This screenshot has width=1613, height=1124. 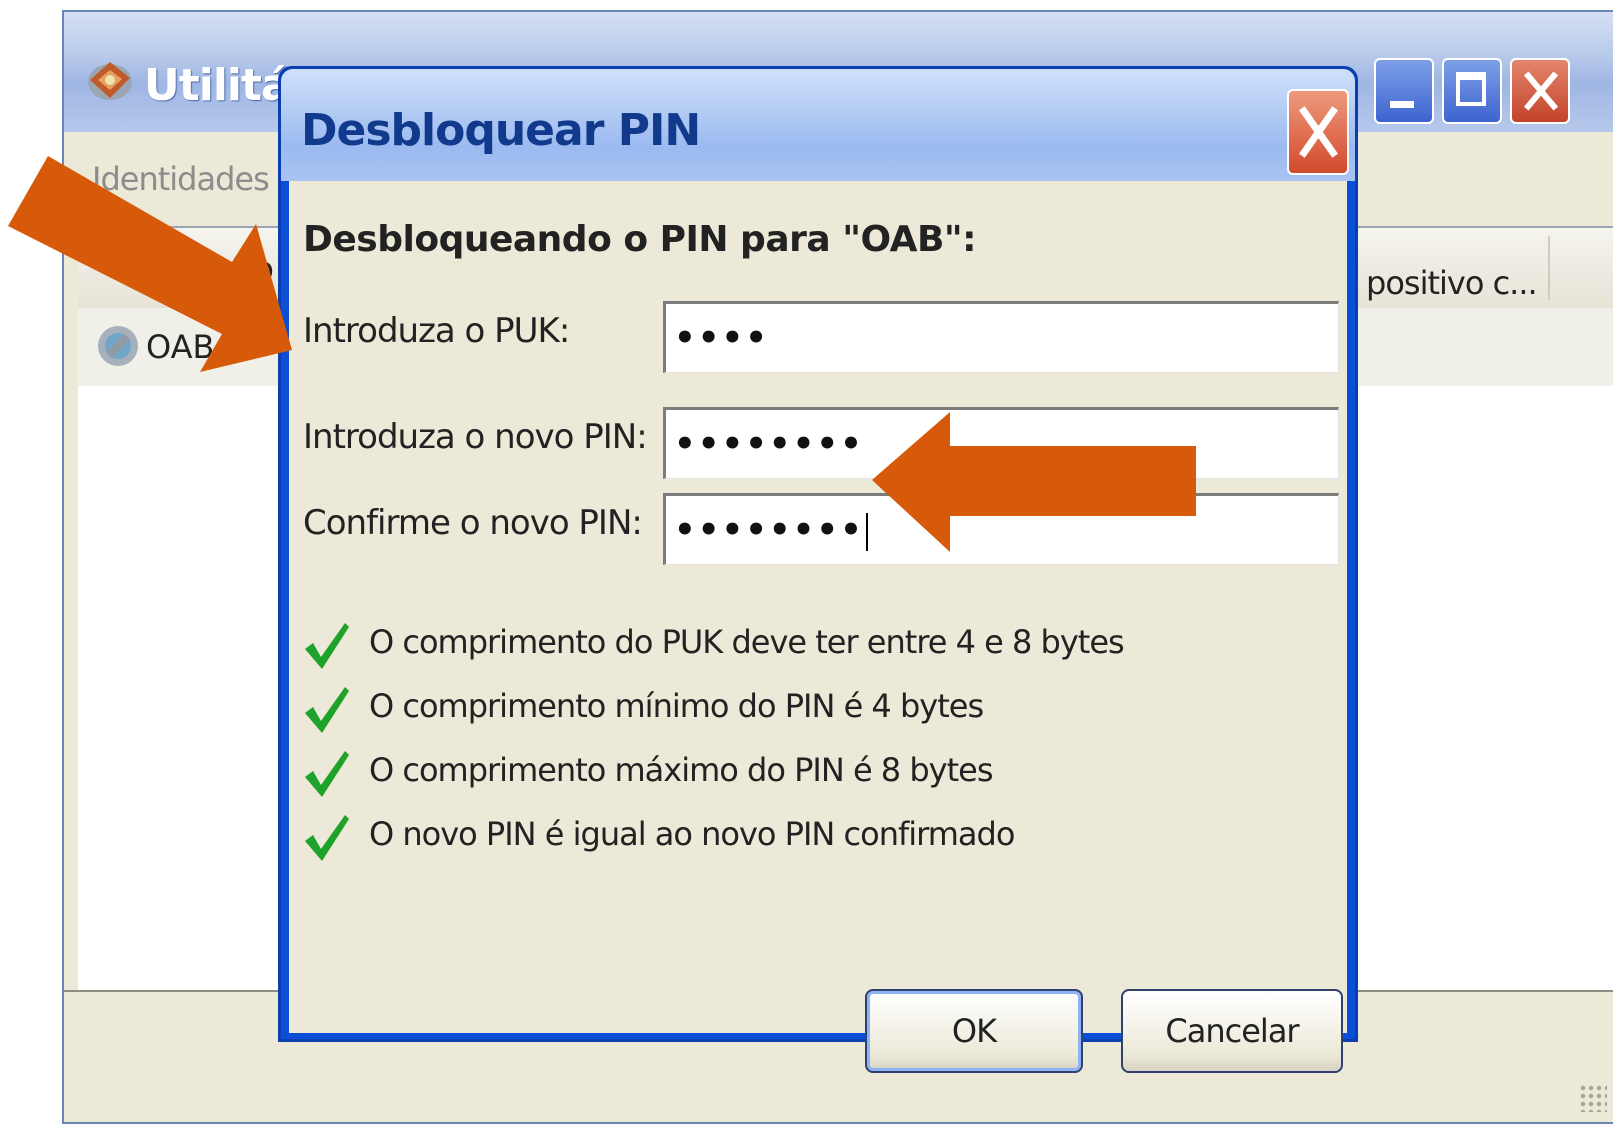 I want to click on validation-text: O comprimento mínimo do PIN é 4 bytes, so click(x=676, y=706).